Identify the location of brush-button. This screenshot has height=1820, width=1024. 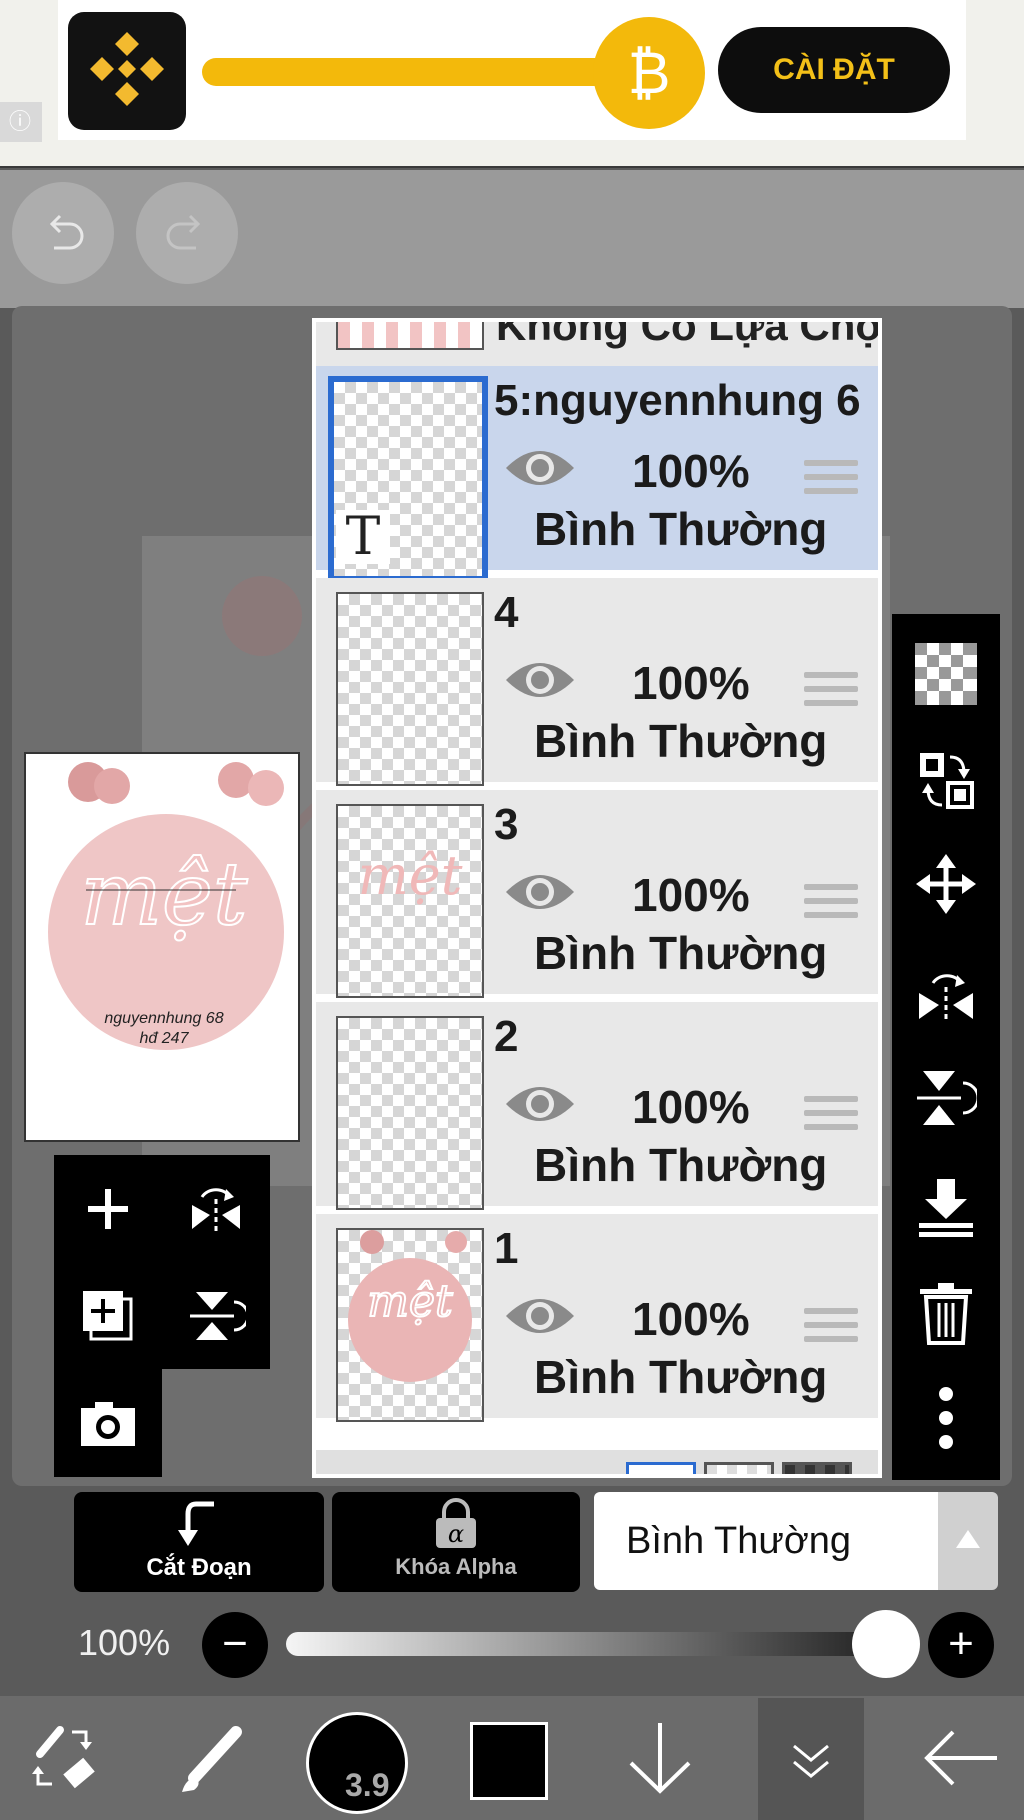
(214, 1758).